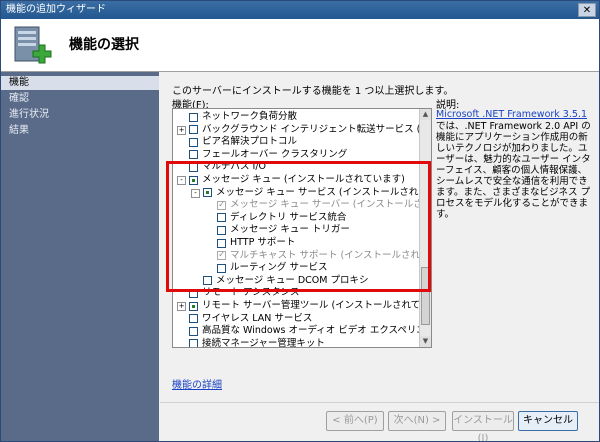 The width and height of the screenshot is (600, 442). I want to click on feature-tree-item: ピア名解決プロトコル, so click(295, 142).